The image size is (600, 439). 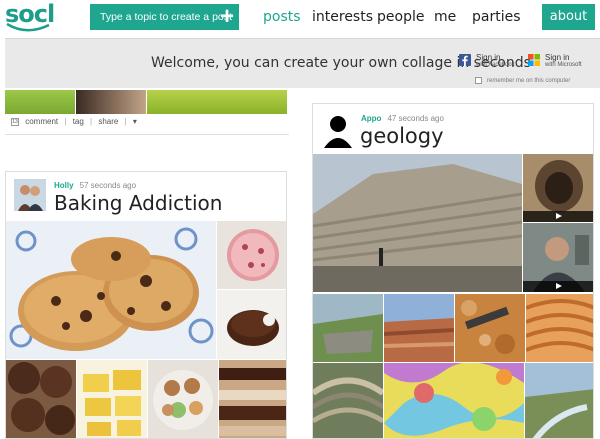 I want to click on post-title: geology, so click(x=402, y=136).